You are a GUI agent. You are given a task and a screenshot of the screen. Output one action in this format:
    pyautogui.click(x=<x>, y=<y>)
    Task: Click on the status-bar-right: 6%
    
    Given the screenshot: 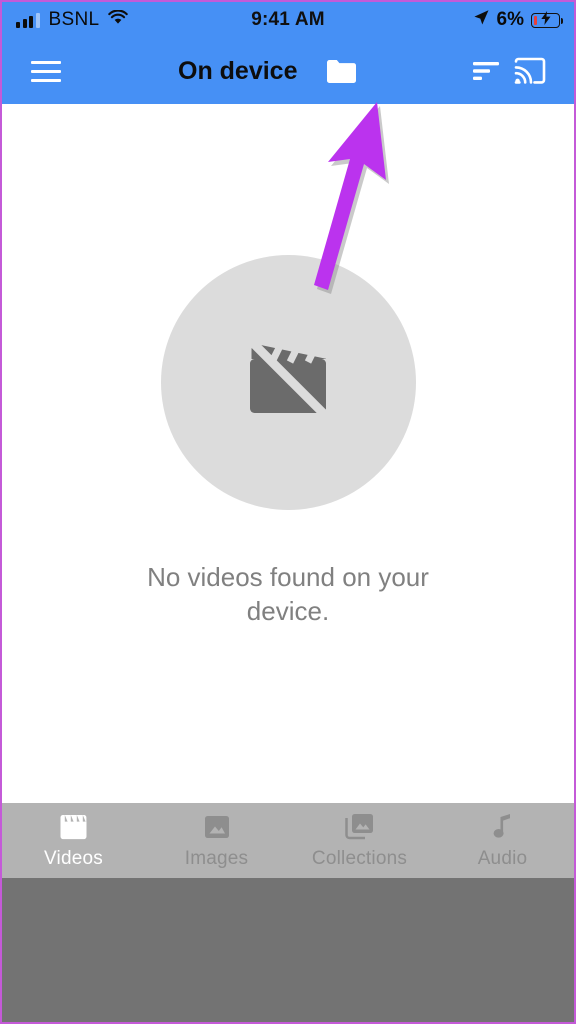 What is the action you would take?
    pyautogui.click(x=518, y=20)
    